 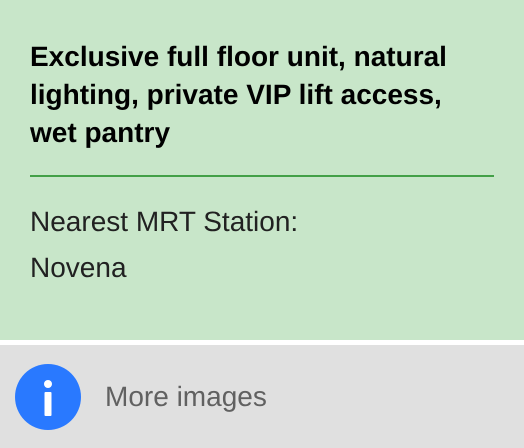 I want to click on info-icon, so click(x=48, y=397).